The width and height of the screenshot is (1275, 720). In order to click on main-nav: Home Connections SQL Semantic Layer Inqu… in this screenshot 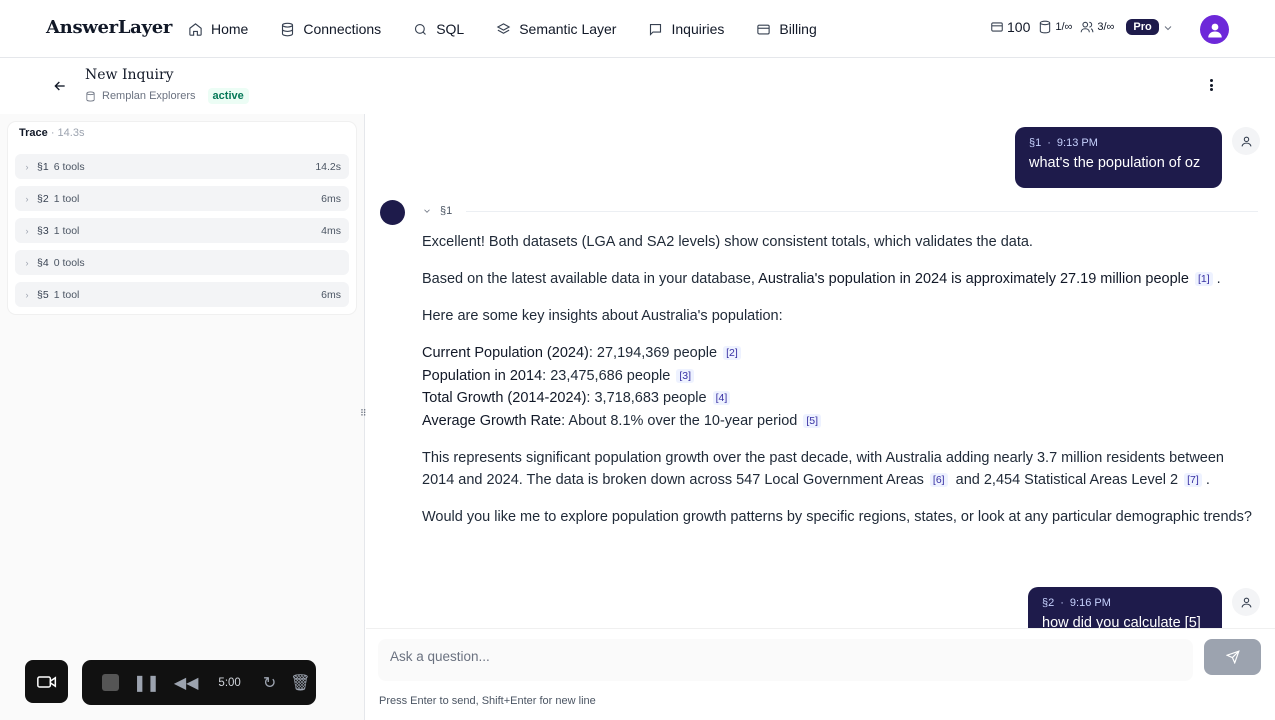, I will do `click(518, 29)`.